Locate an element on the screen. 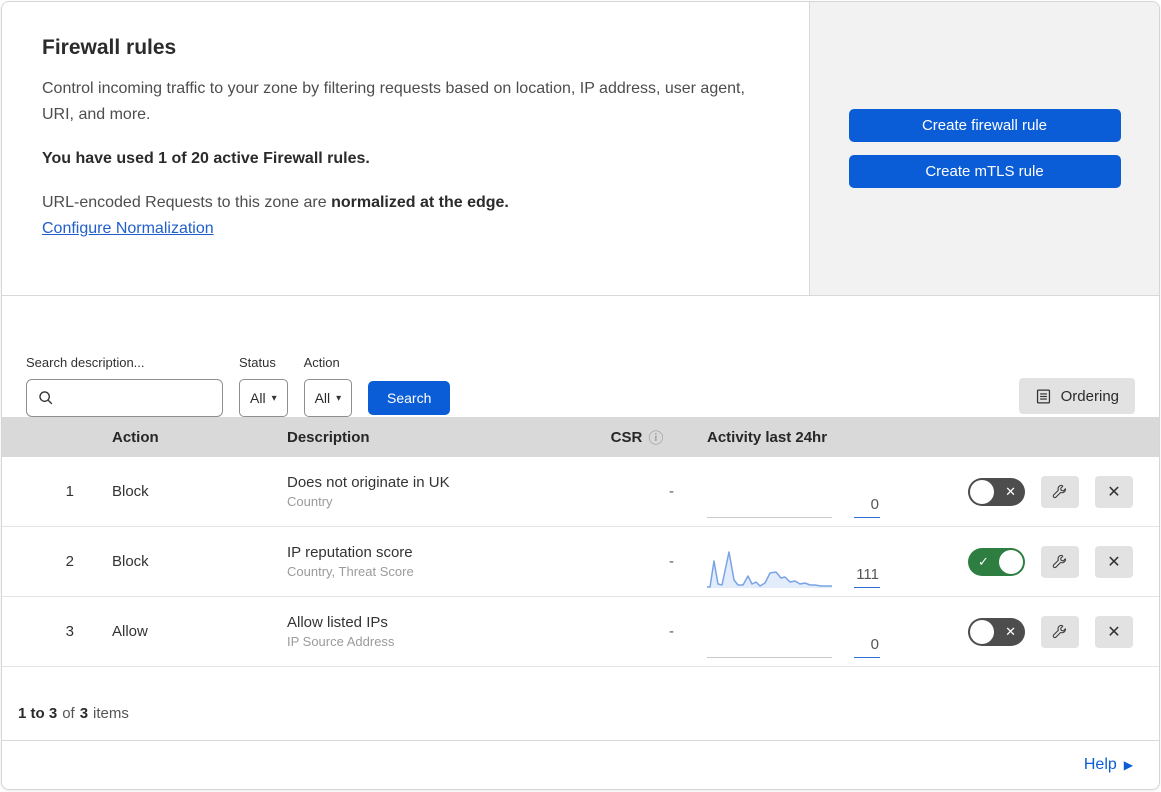  column-action: Action is located at coordinates (135, 437).